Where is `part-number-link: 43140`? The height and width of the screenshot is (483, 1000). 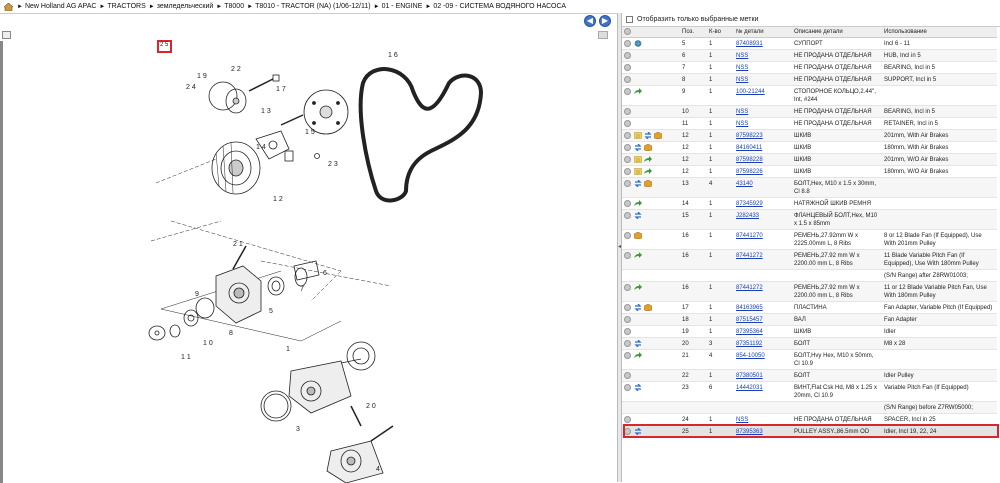 part-number-link: 43140 is located at coordinates (744, 184).